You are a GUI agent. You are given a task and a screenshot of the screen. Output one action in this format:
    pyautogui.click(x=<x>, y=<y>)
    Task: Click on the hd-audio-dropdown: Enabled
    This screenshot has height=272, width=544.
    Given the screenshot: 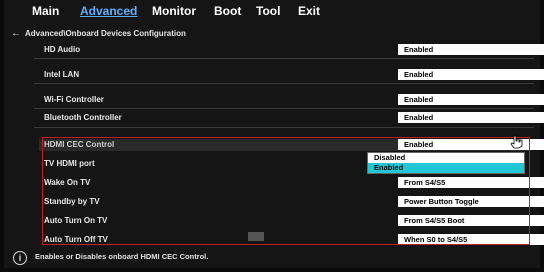 What is the action you would take?
    pyautogui.click(x=471, y=49)
    